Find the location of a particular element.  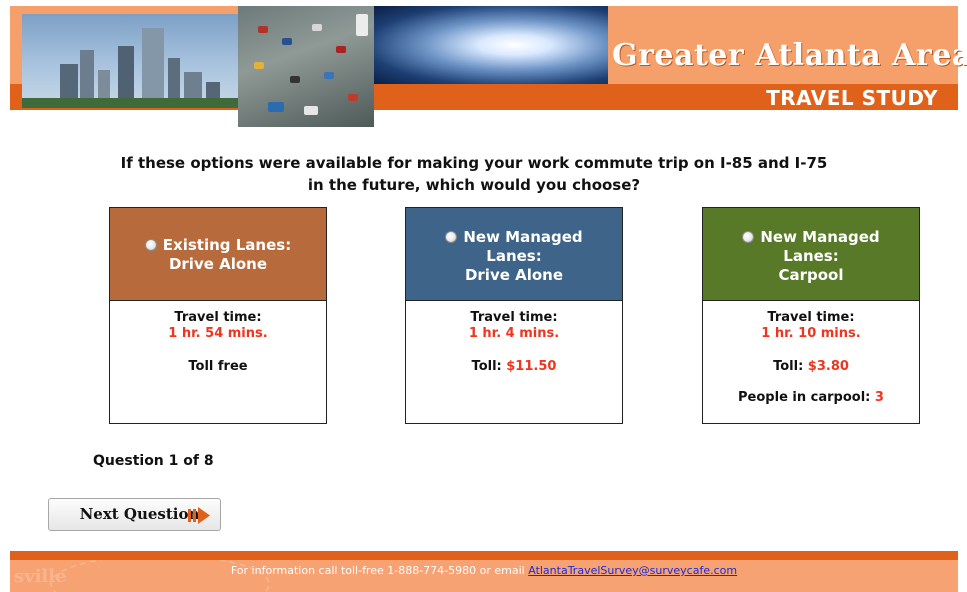

travel-time-value: 1 hr. 4 mins. is located at coordinates (514, 333).